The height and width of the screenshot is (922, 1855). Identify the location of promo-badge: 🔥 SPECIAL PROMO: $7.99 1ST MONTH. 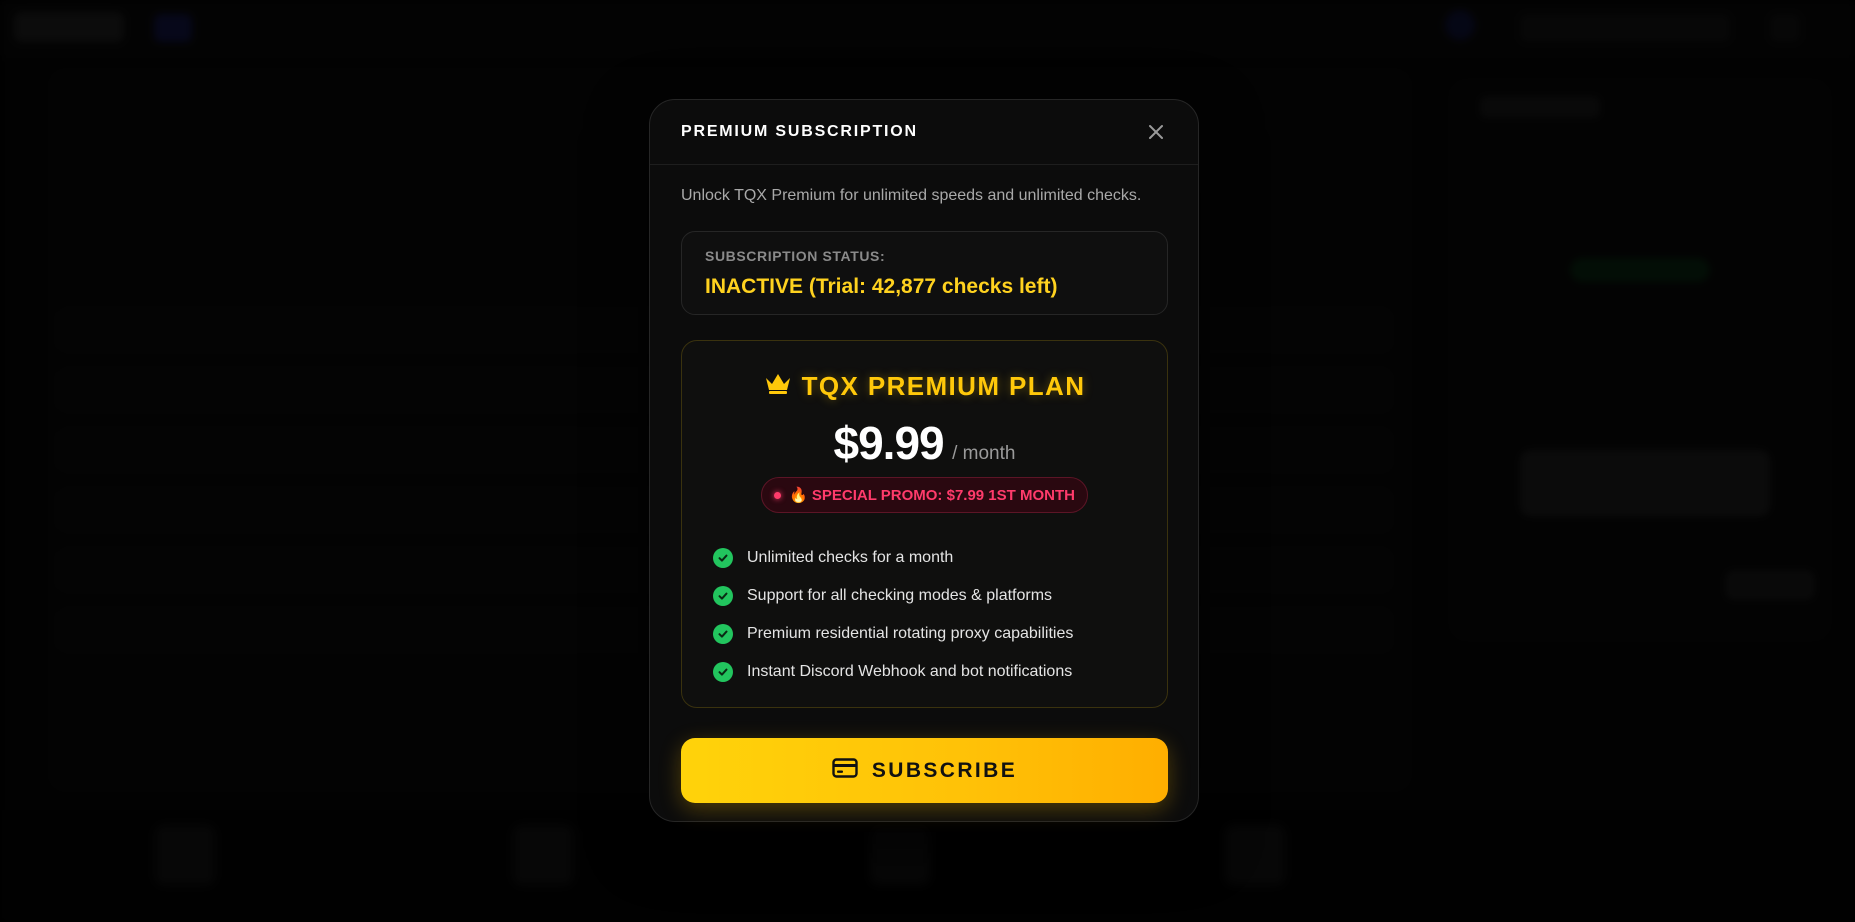
(924, 495).